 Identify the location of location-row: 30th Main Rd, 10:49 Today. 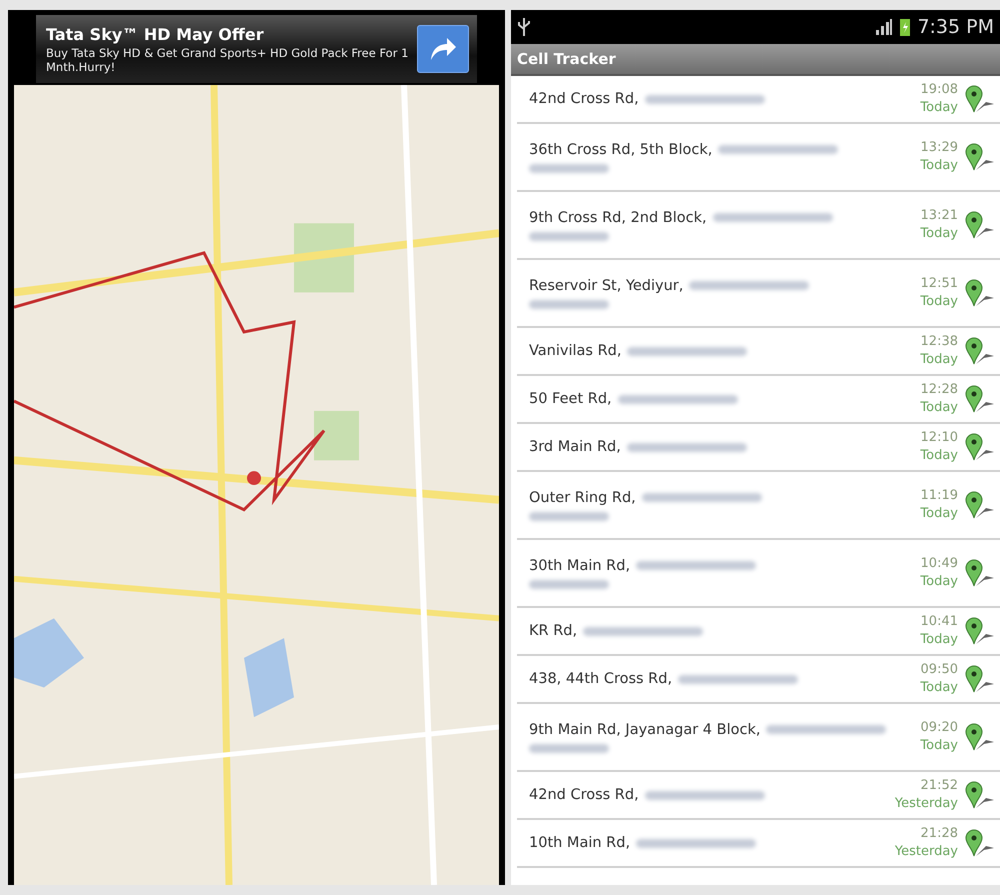
(758, 574).